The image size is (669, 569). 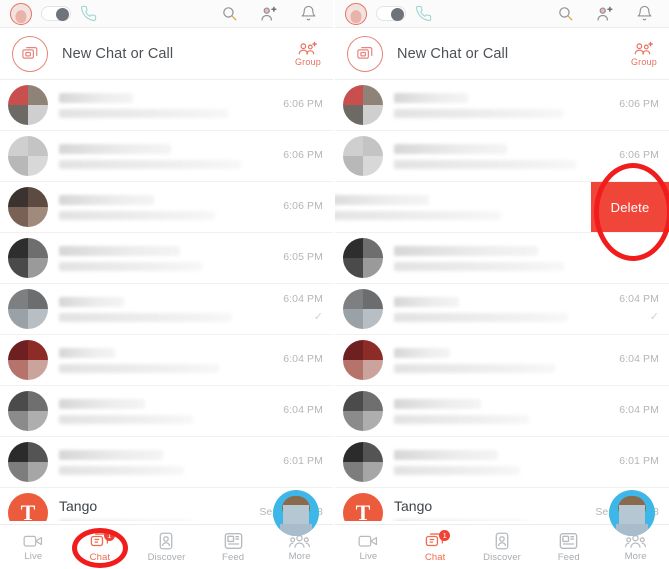 I want to click on contact-name-redacted, so click(x=91, y=301).